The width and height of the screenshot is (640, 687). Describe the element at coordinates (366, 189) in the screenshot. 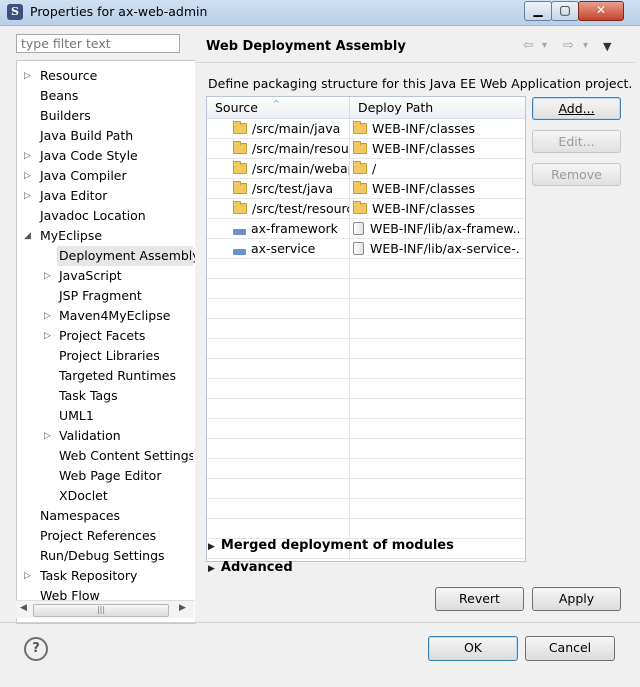

I see `table-row: /src/test/java WEB-INF/classes` at that location.